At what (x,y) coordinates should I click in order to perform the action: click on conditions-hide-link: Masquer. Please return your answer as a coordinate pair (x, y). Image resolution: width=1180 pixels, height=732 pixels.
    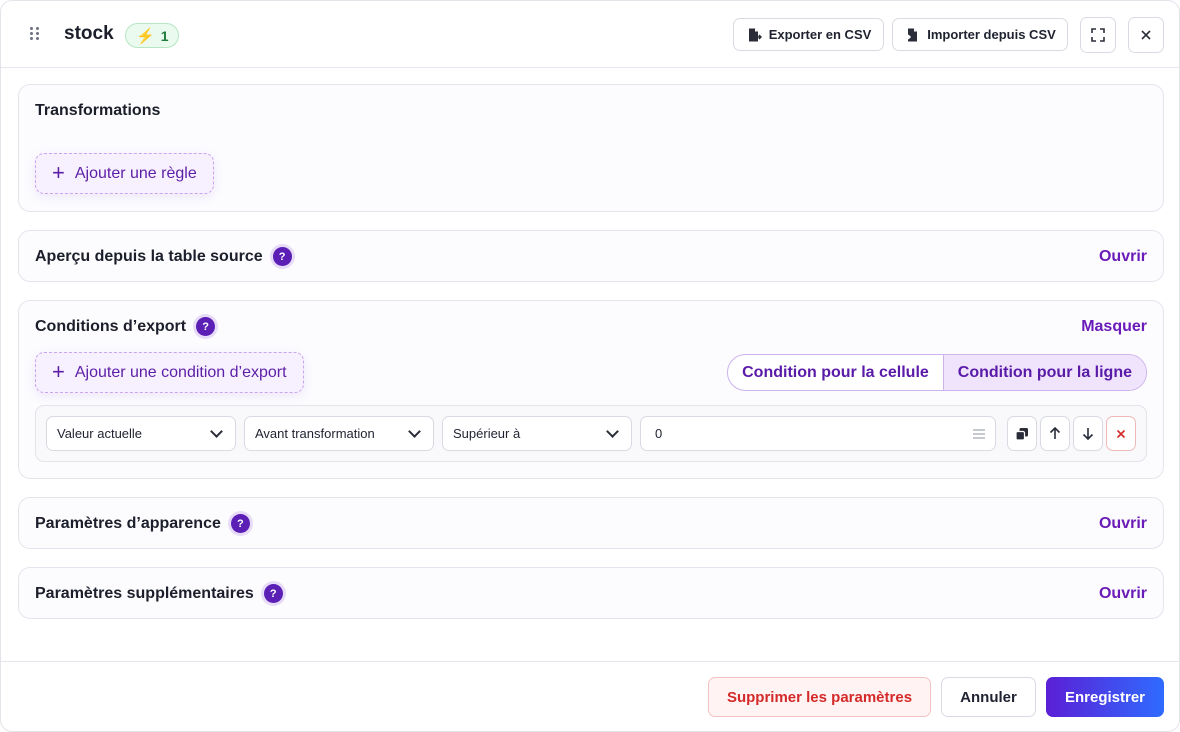
    Looking at the image, I should click on (1114, 327).